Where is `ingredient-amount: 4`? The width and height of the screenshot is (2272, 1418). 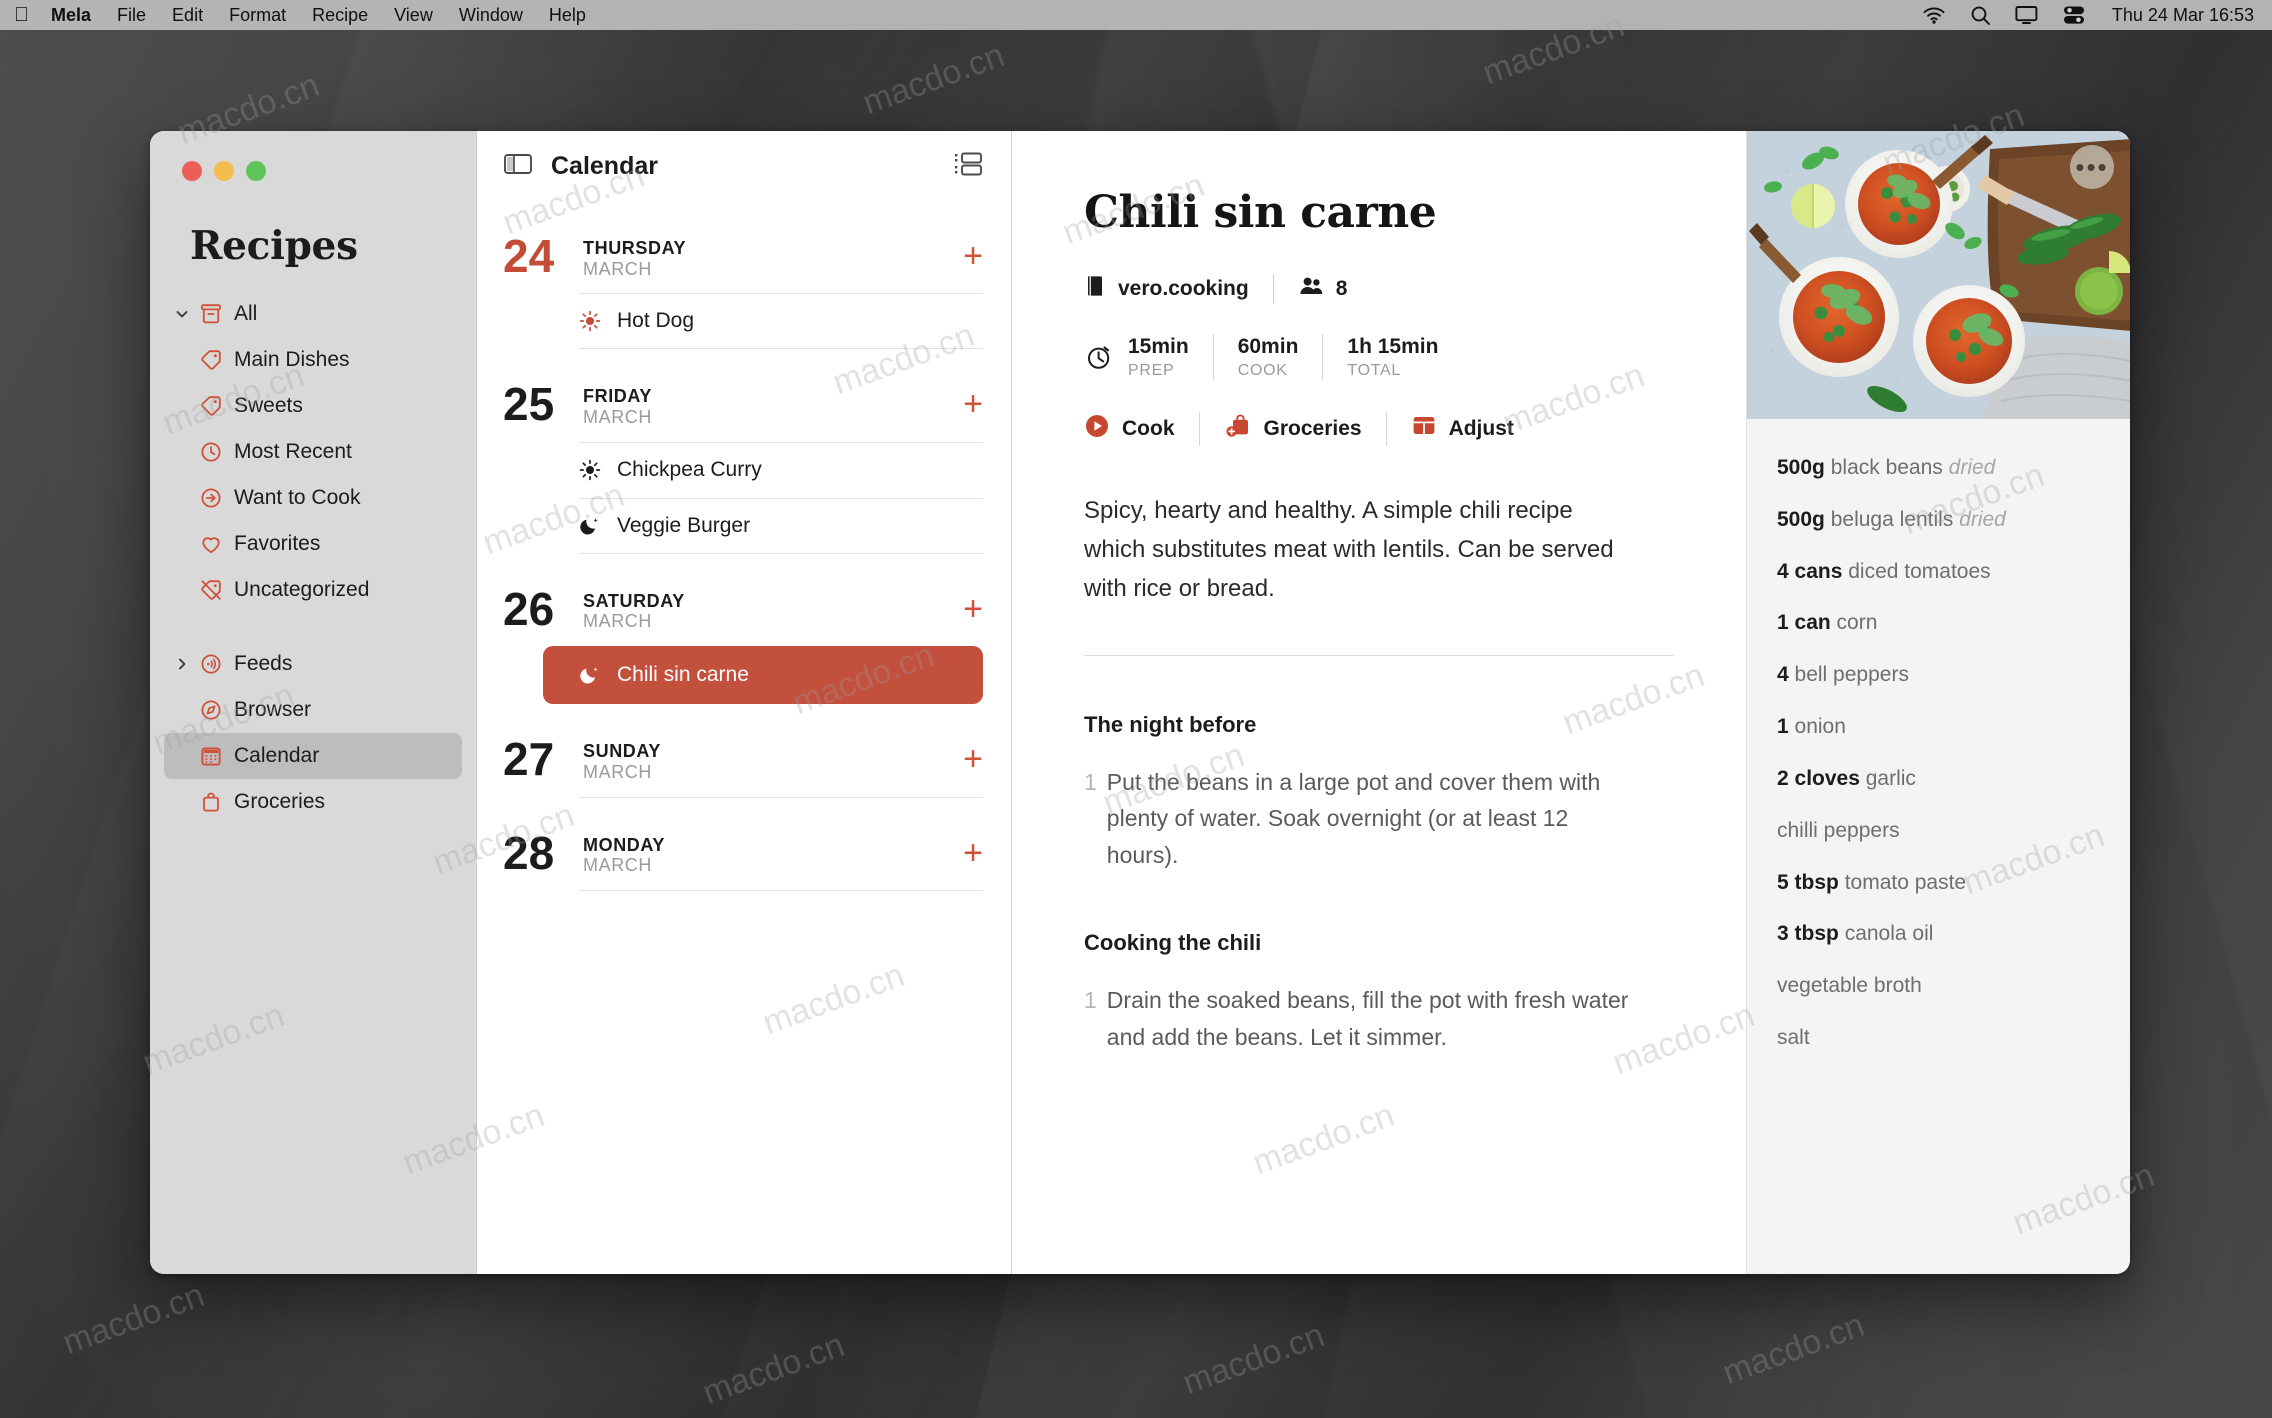 ingredient-amount: 4 is located at coordinates (1783, 675).